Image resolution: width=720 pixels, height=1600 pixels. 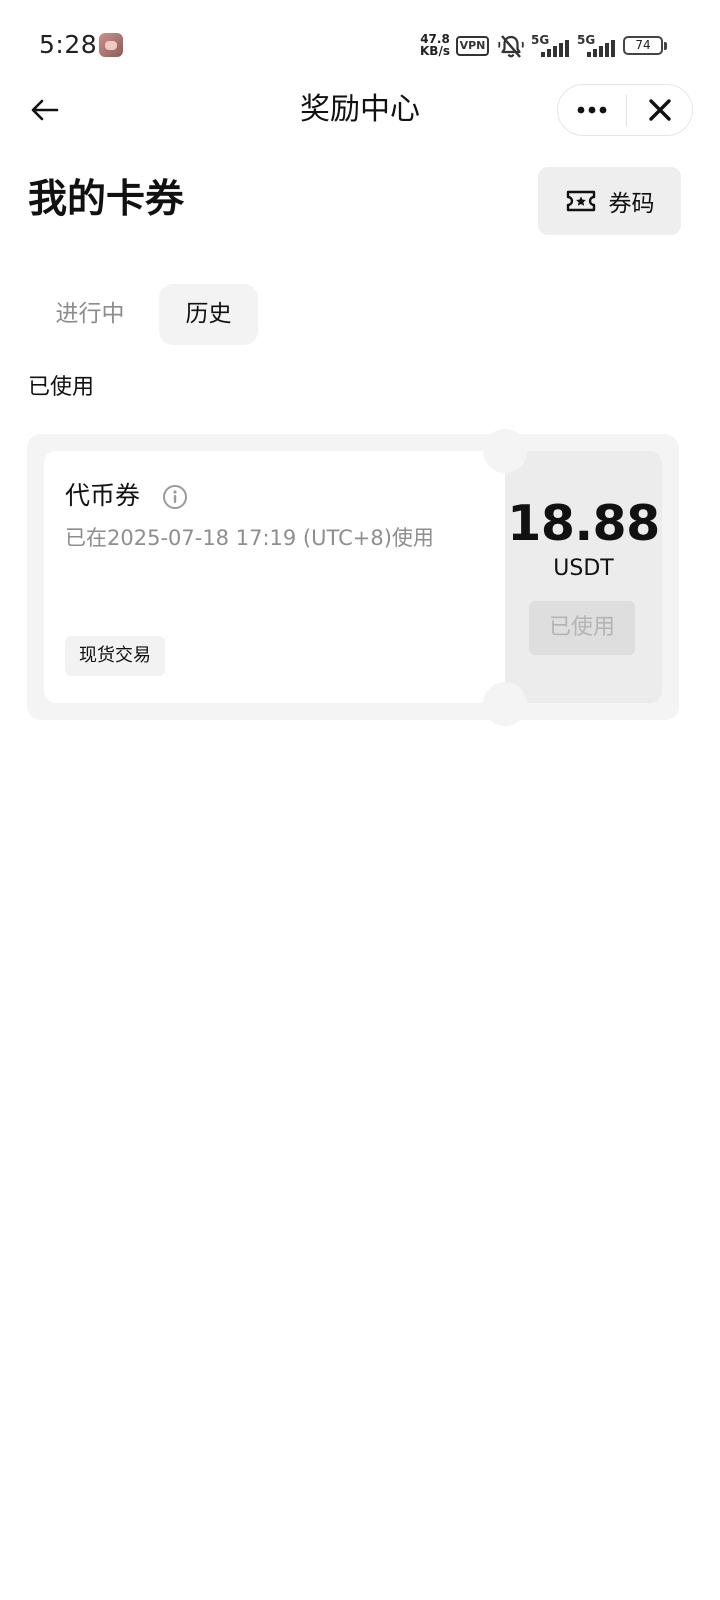 I want to click on mini-program-capsule, so click(x=625, y=110).